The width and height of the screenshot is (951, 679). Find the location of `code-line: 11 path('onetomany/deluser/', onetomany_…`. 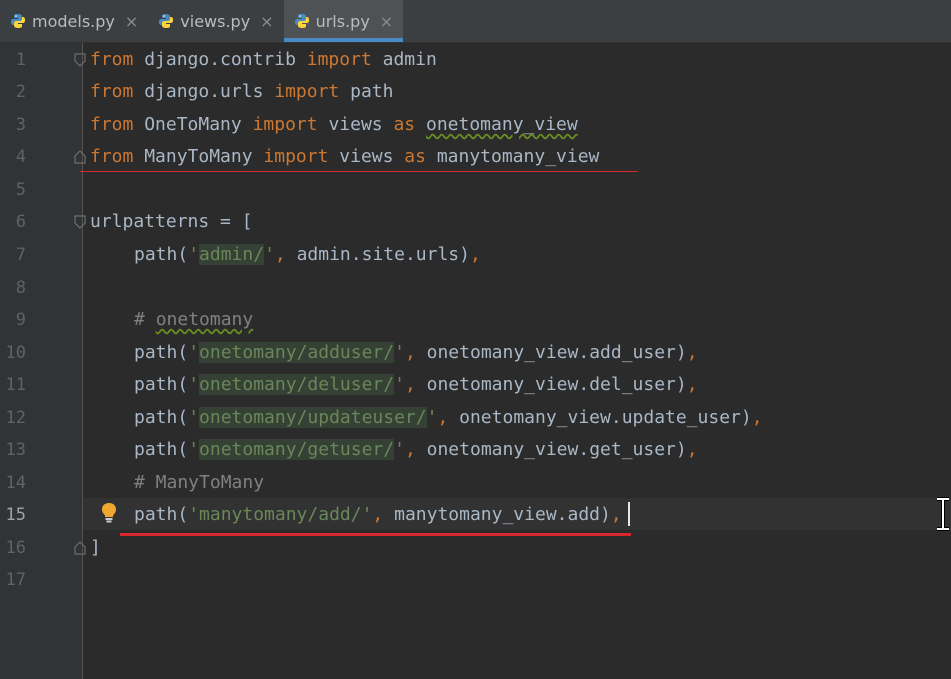

code-line: 11 path('onetomany/deluser/', onetomany_… is located at coordinates (475, 385).